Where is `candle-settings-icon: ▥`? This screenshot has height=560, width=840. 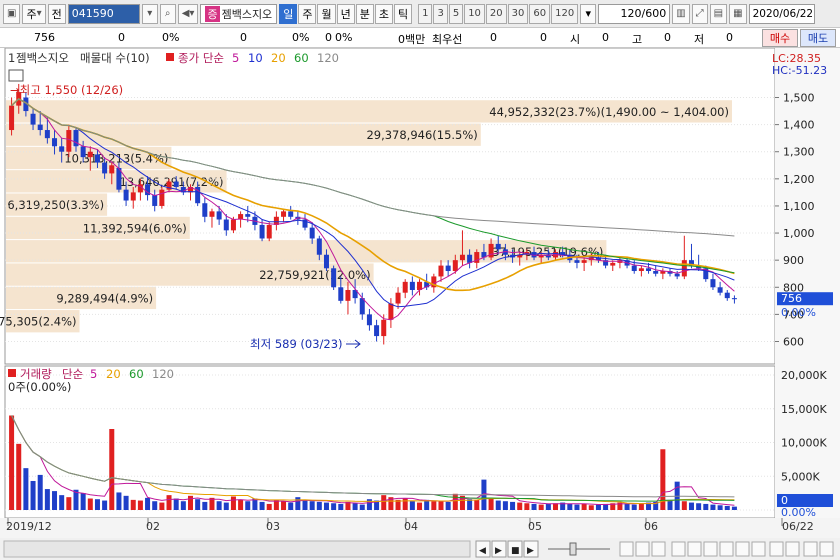 candle-settings-icon: ▥ is located at coordinates (681, 13).